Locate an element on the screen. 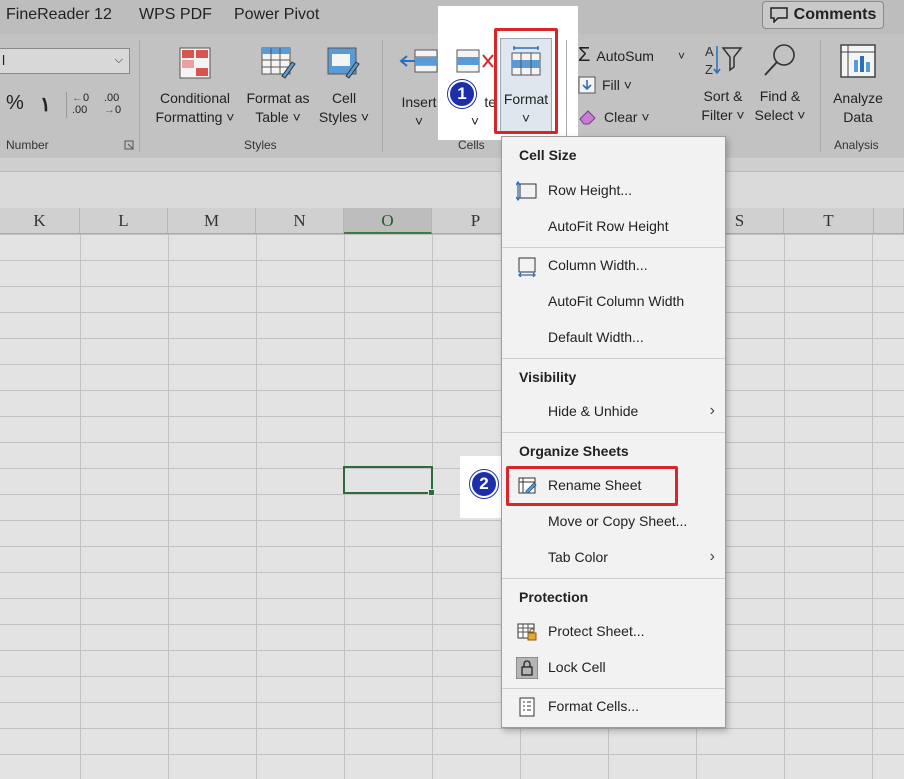  column-header: M is located at coordinates (212, 221).